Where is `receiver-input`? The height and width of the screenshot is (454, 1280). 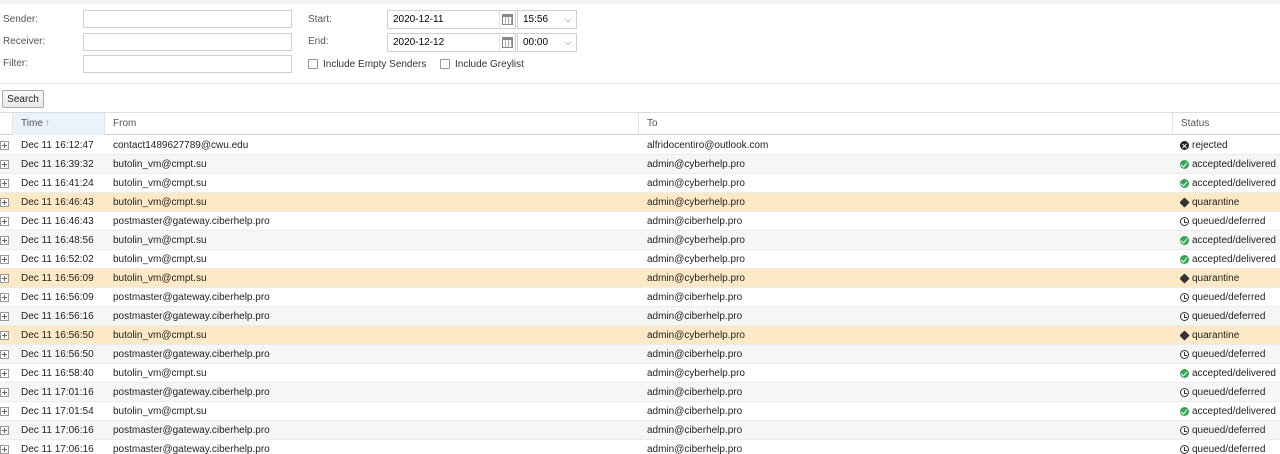 receiver-input is located at coordinates (187, 42).